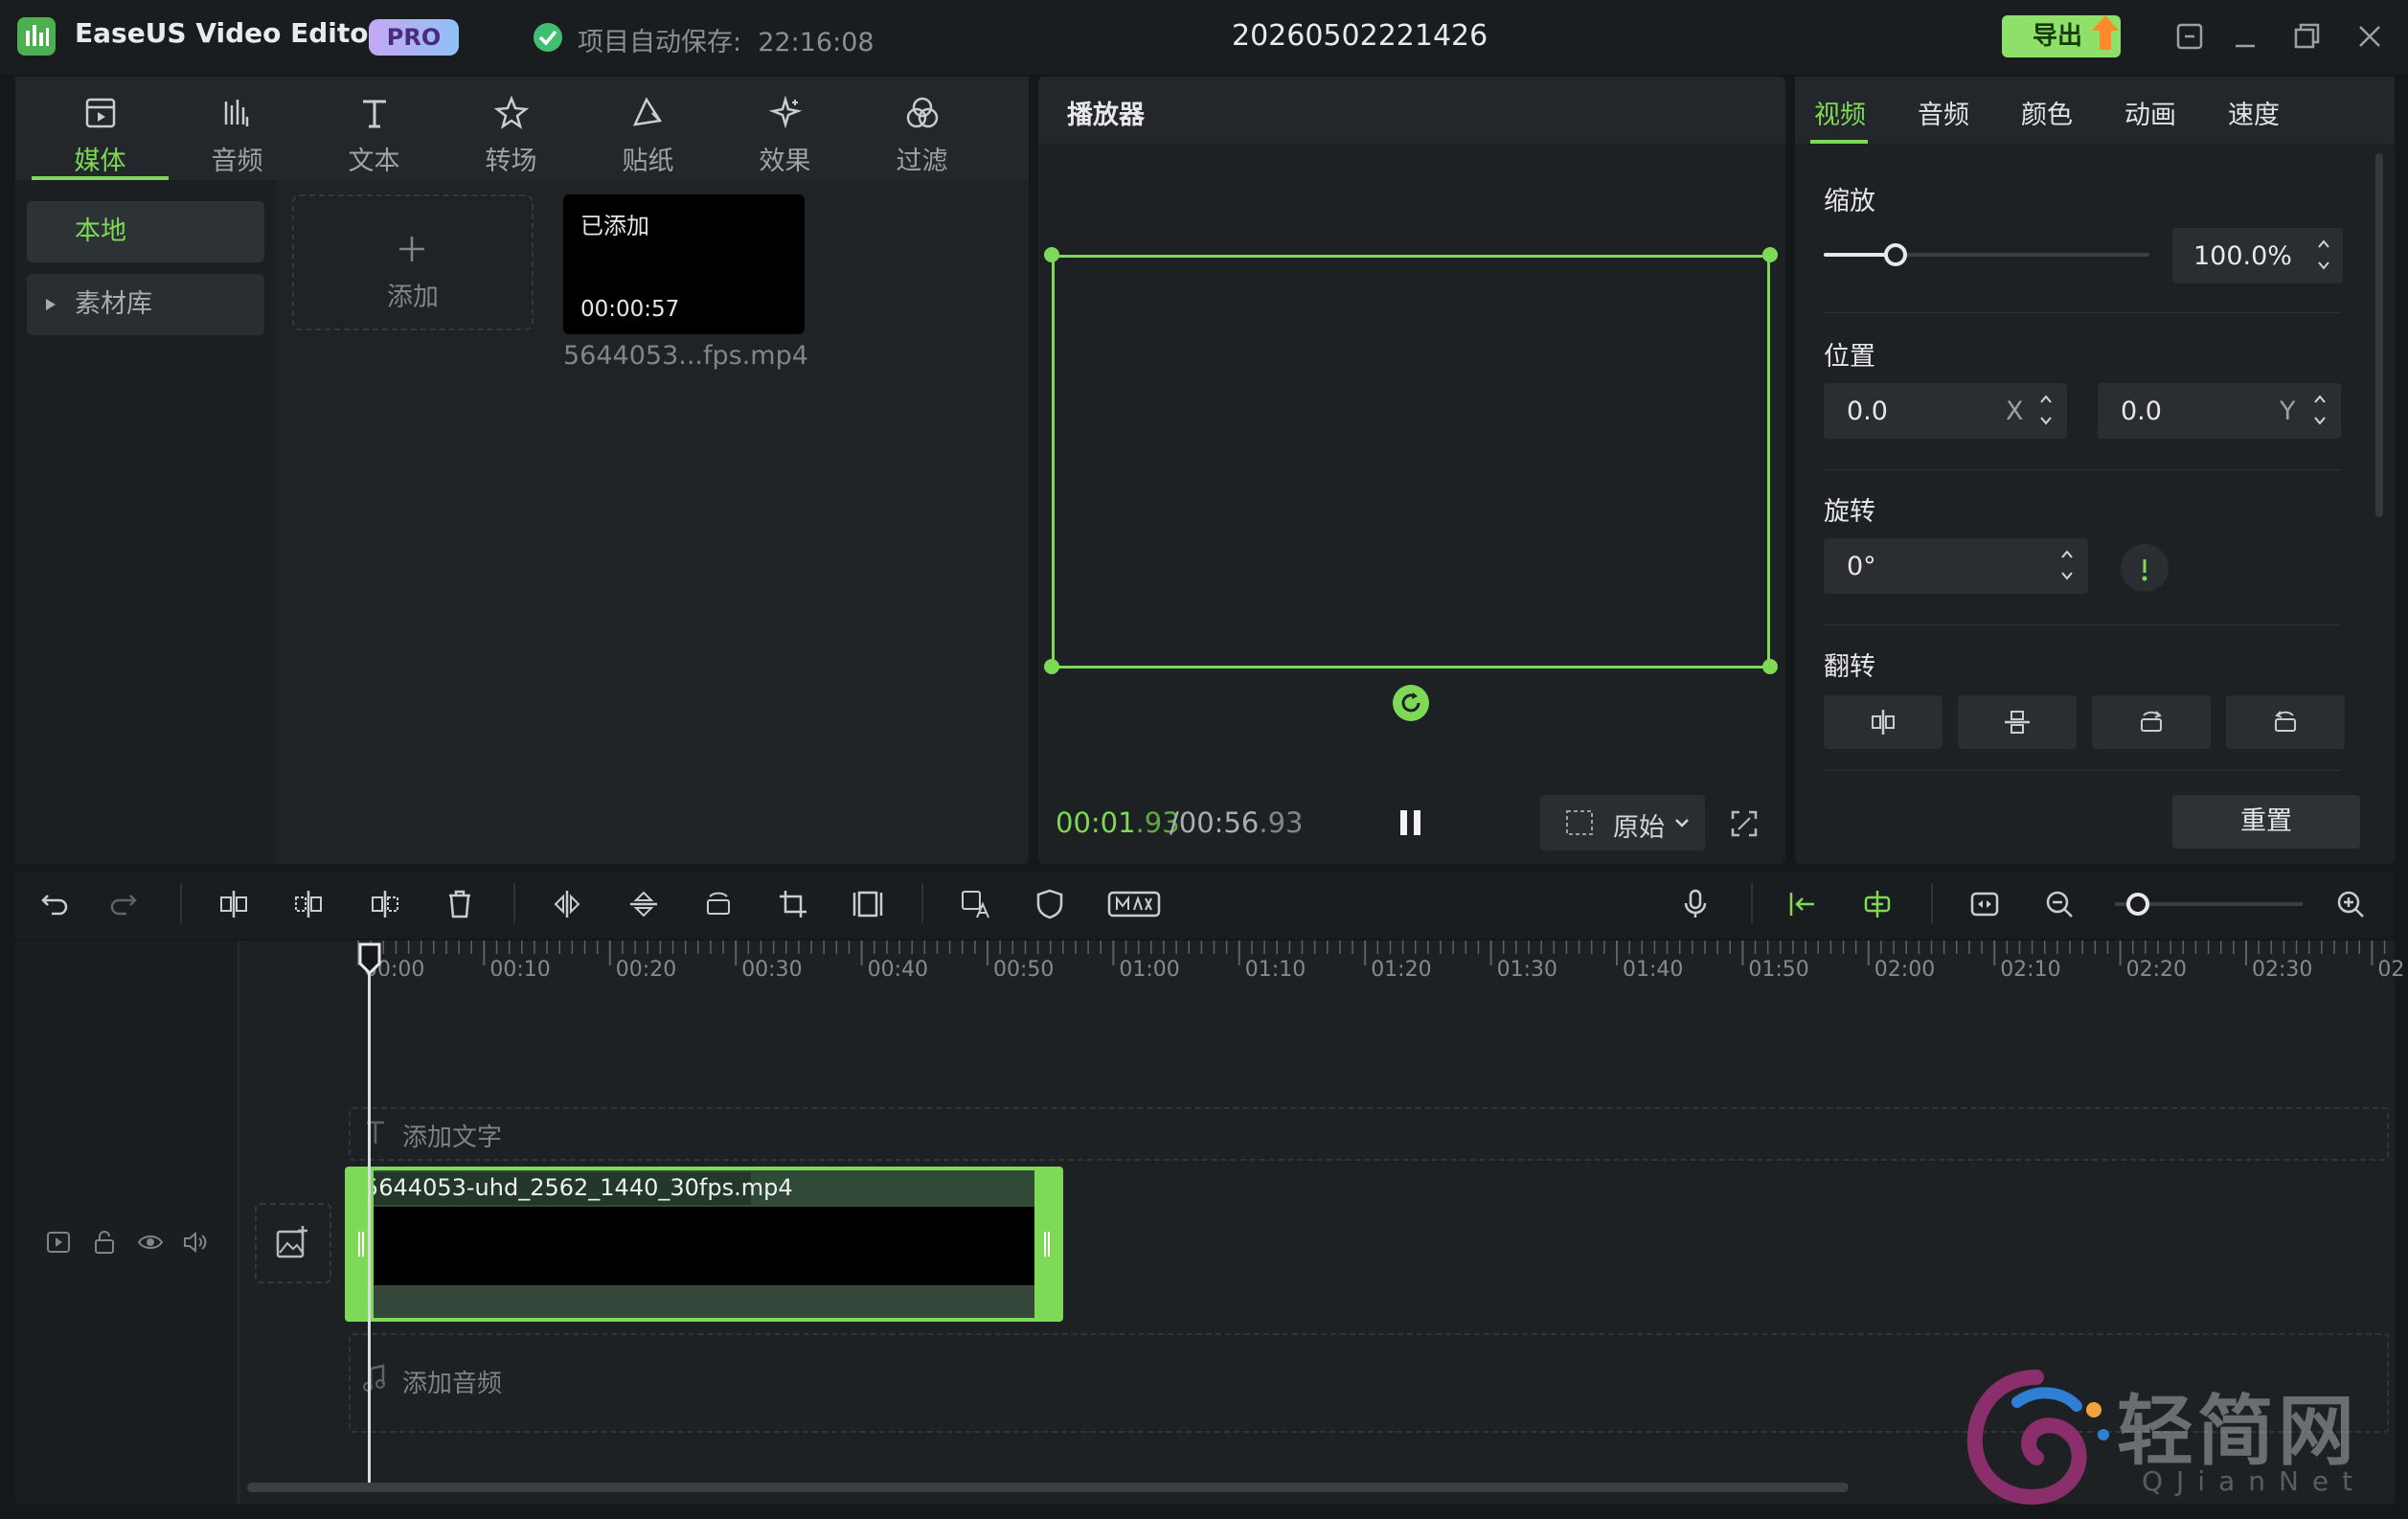 Image resolution: width=2408 pixels, height=1519 pixels. Describe the element at coordinates (2266, 822) in the screenshot. I see `reset-button: 重置` at that location.